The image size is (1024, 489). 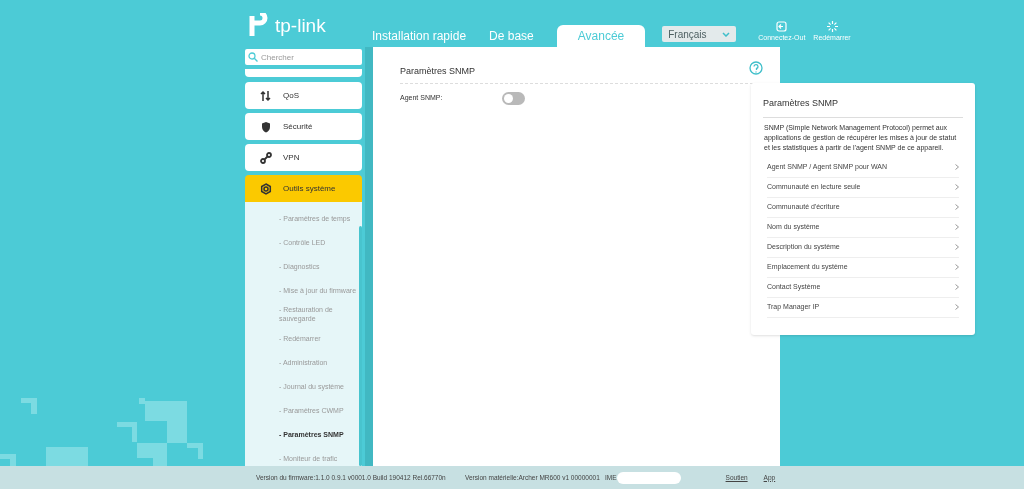 I want to click on sidebar-item: QoS, so click(x=303, y=95).